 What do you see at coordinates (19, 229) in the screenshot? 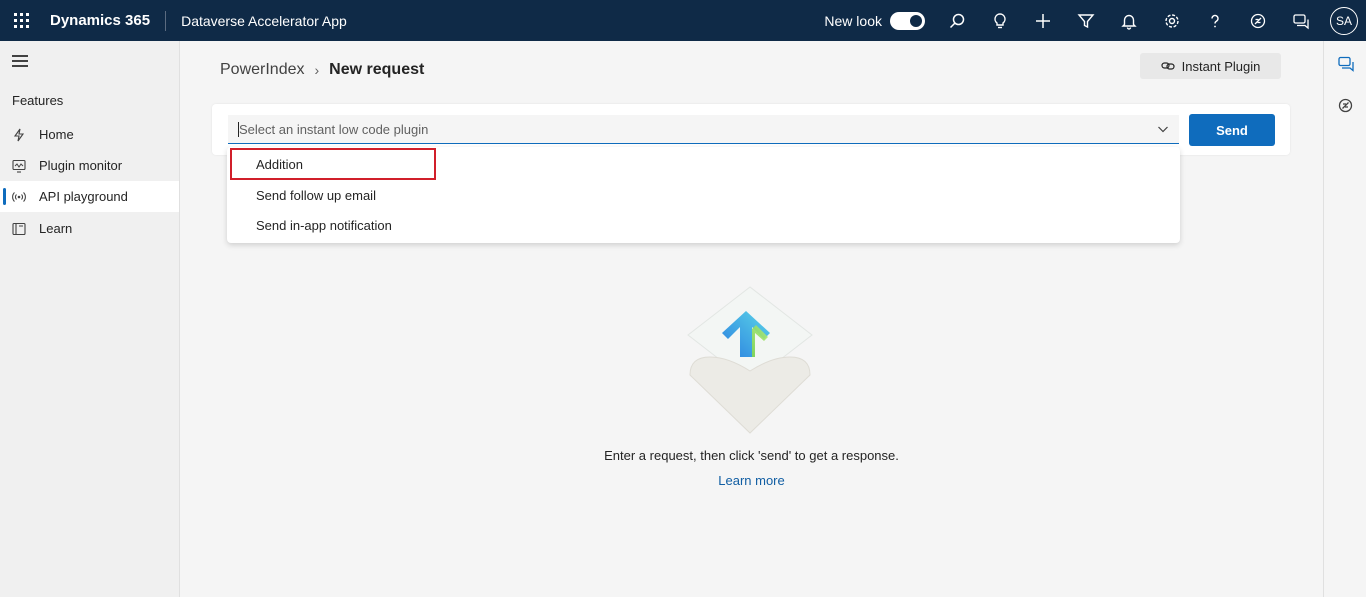
I see `book-icon` at bounding box center [19, 229].